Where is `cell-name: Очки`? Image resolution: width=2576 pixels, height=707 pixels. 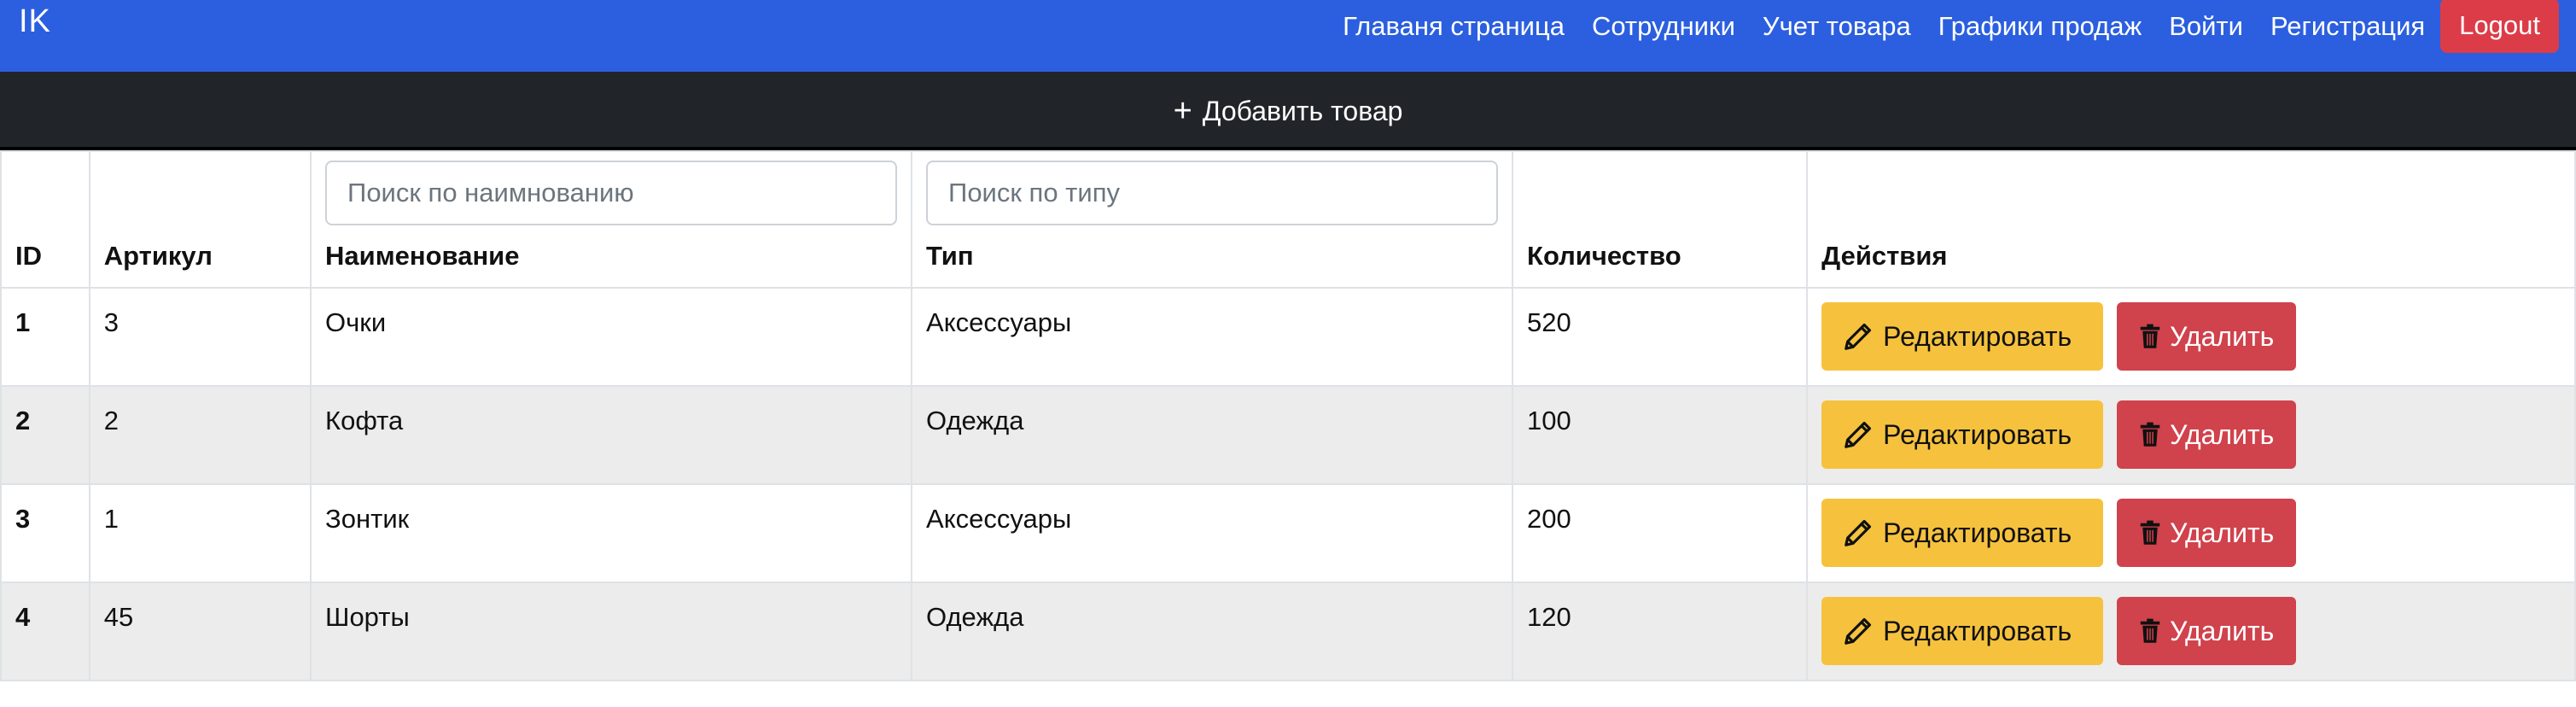 cell-name: Очки is located at coordinates (611, 337).